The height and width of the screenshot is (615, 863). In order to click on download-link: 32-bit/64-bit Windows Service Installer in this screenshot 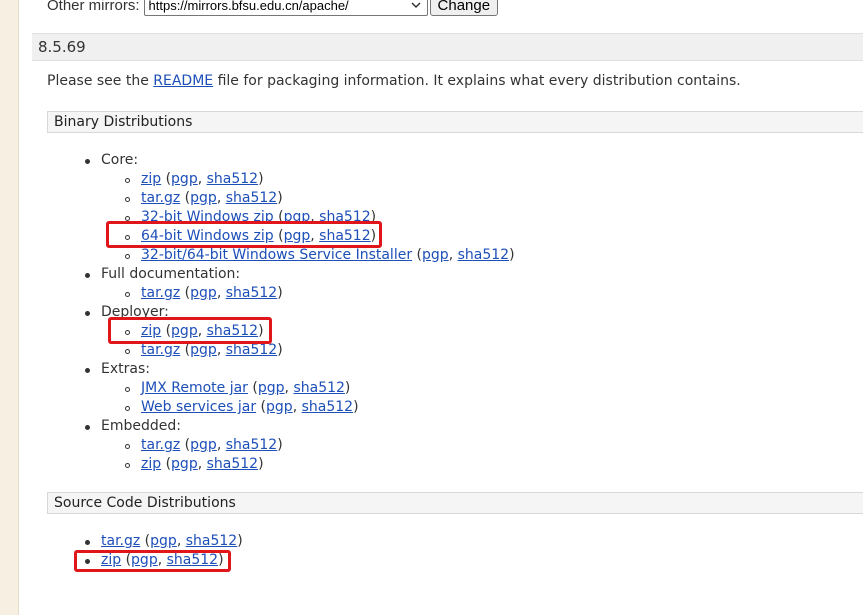, I will do `click(276, 255)`.